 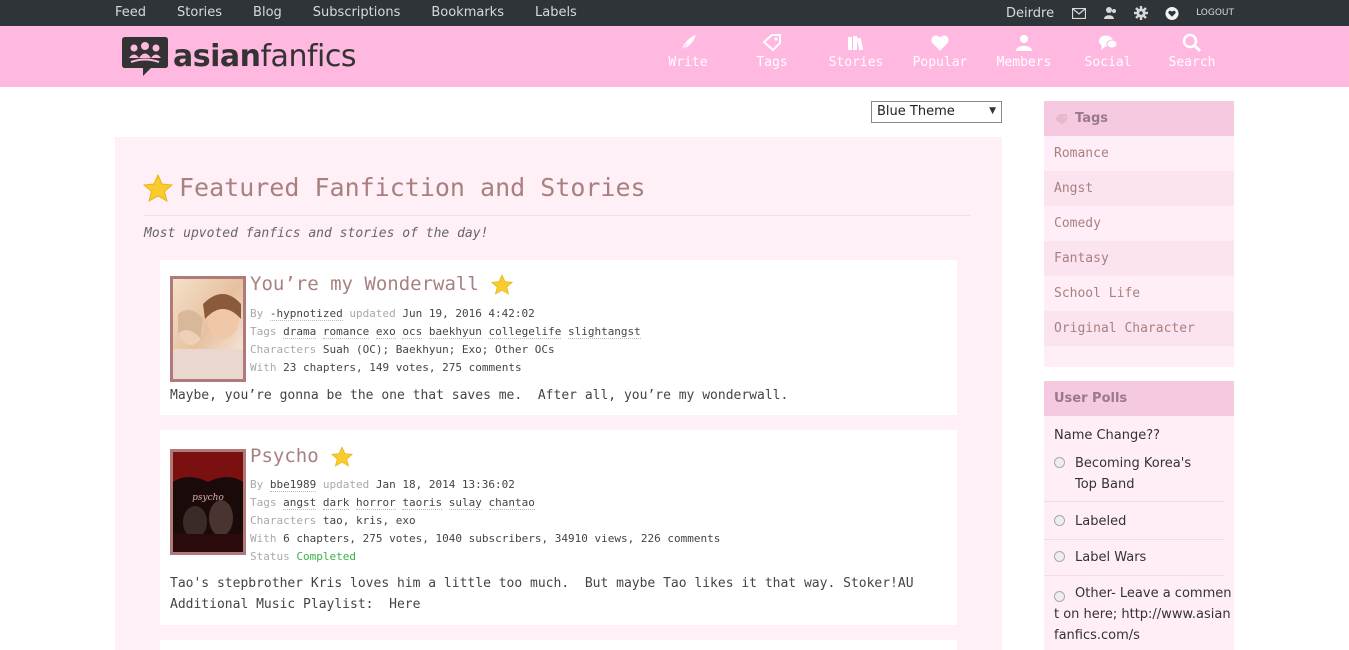 I want to click on gear-icon, so click(x=1141, y=13).